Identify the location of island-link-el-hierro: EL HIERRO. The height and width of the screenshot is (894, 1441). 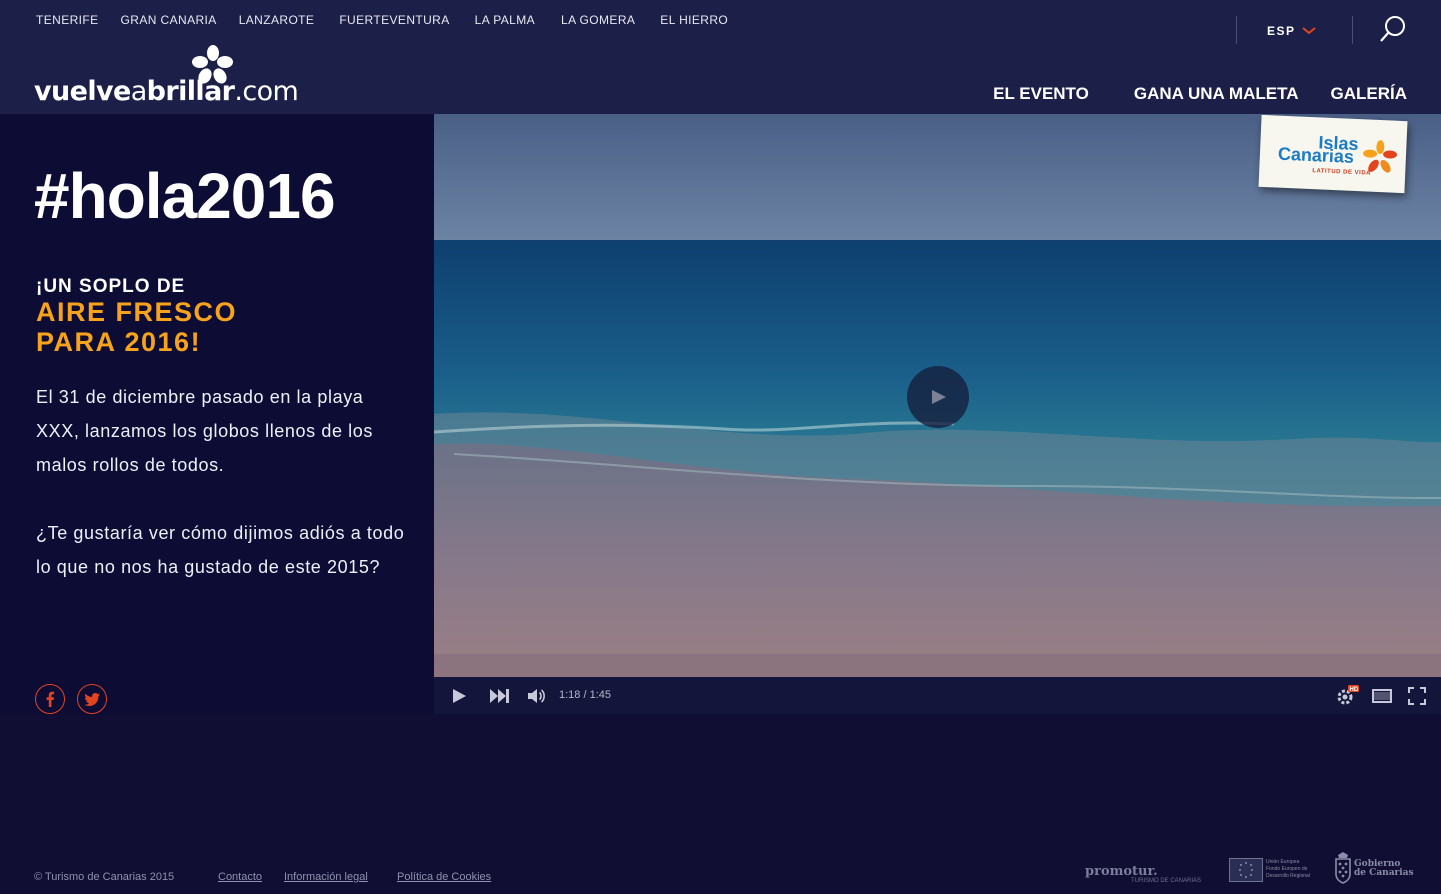
(694, 20).